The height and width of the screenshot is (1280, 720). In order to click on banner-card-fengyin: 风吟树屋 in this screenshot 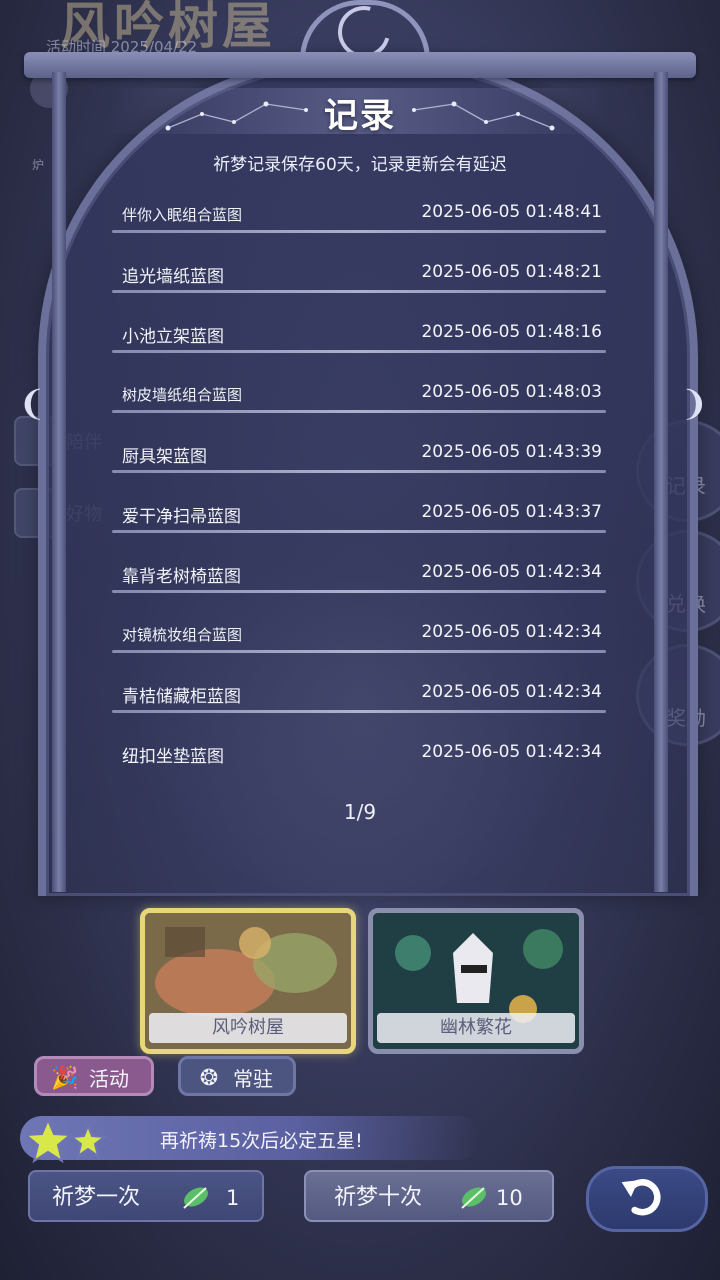, I will do `click(248, 981)`.